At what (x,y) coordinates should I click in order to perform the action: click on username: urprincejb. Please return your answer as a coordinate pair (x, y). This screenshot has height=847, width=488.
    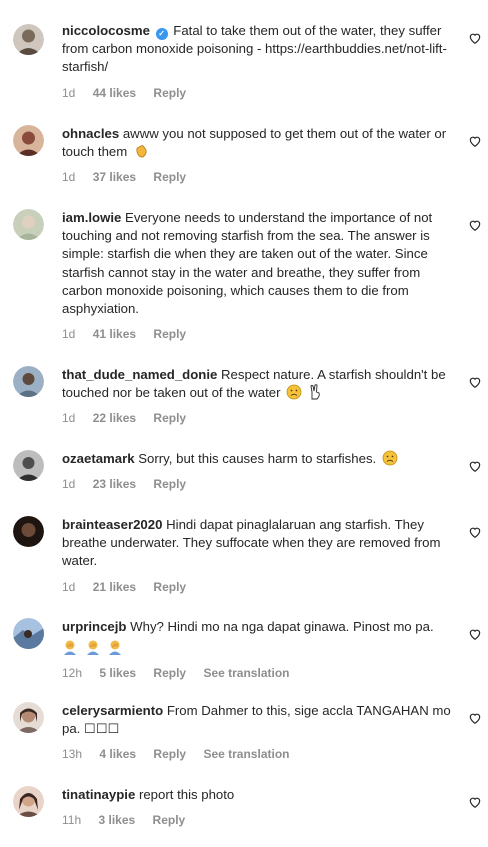
    Looking at the image, I should click on (94, 626).